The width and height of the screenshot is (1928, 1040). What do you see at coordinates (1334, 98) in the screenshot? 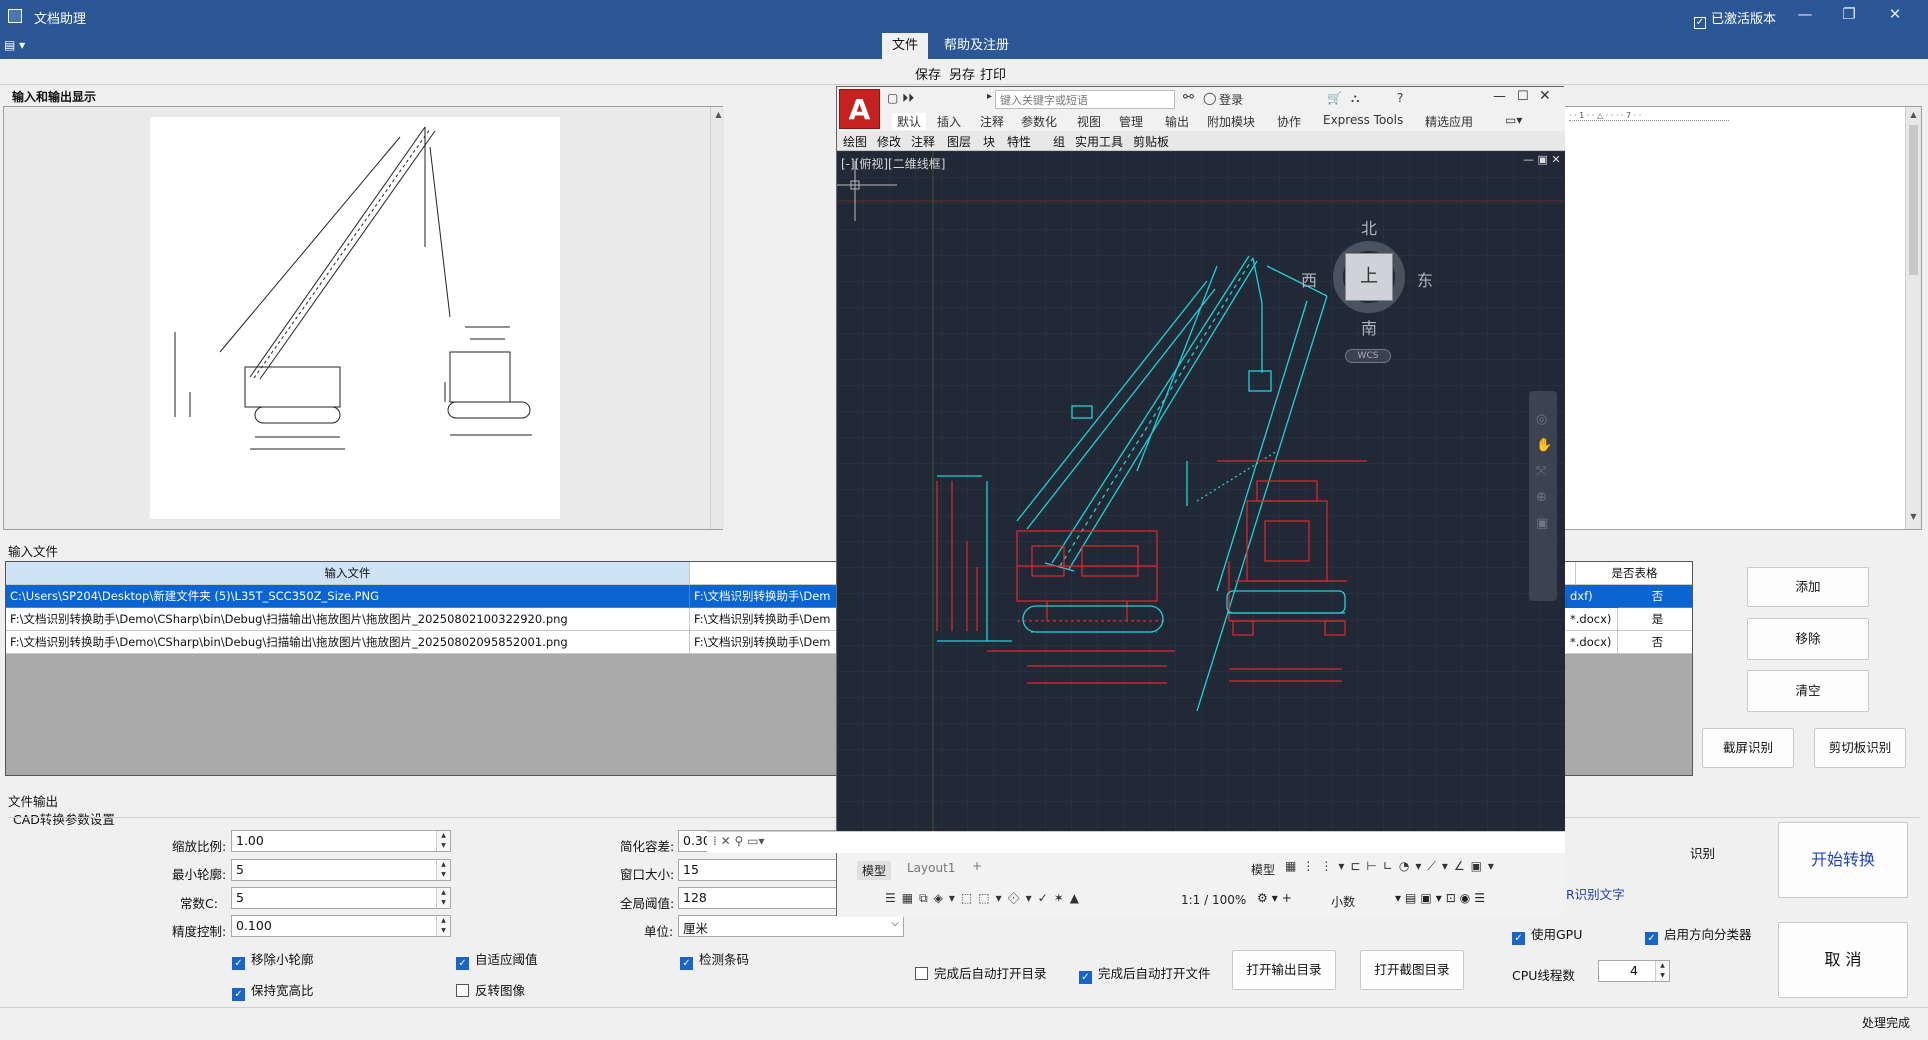
I see `cart-icon: 🛒` at bounding box center [1334, 98].